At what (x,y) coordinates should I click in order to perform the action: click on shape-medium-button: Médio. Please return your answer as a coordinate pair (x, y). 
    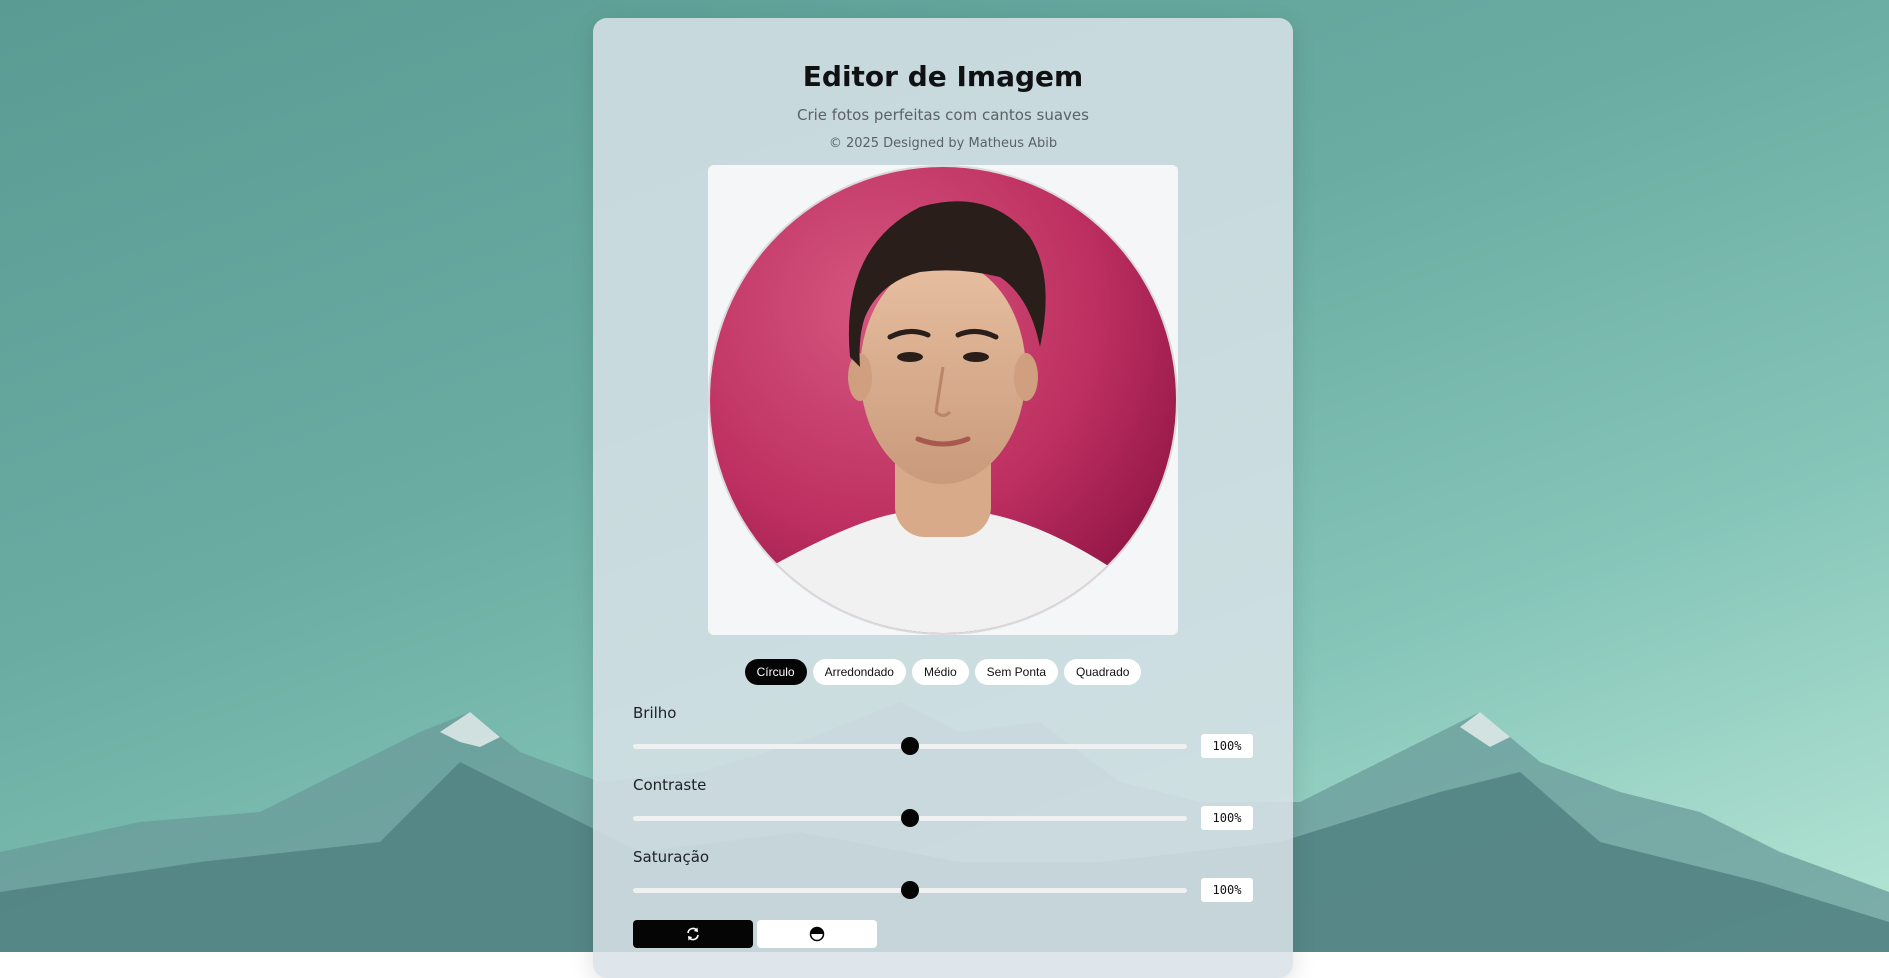
    Looking at the image, I should click on (940, 672).